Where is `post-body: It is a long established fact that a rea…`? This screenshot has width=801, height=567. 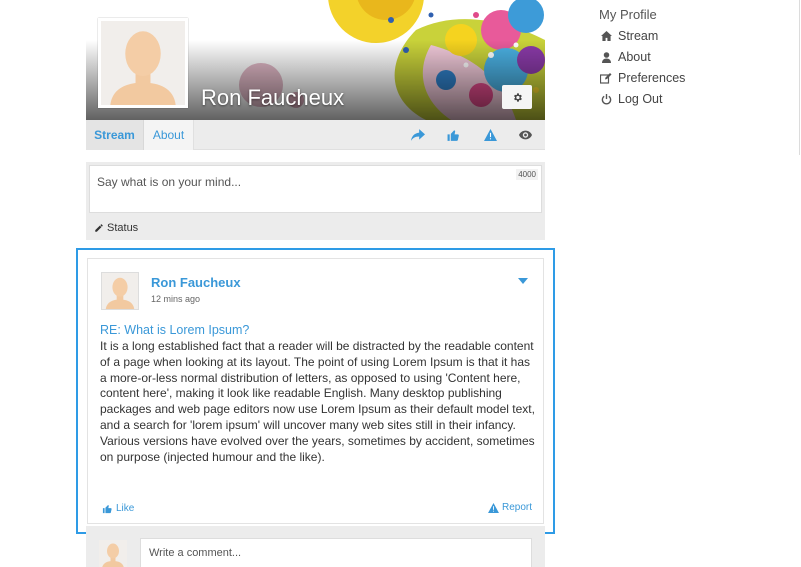
post-body: It is a long established fact that a rea… is located at coordinates (317, 401).